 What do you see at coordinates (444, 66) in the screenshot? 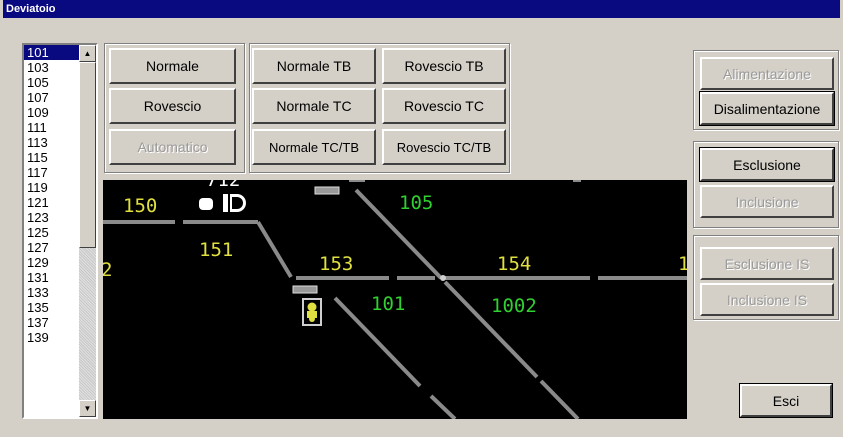
I see `rovescio-tb-button: Rovescio TB` at bounding box center [444, 66].